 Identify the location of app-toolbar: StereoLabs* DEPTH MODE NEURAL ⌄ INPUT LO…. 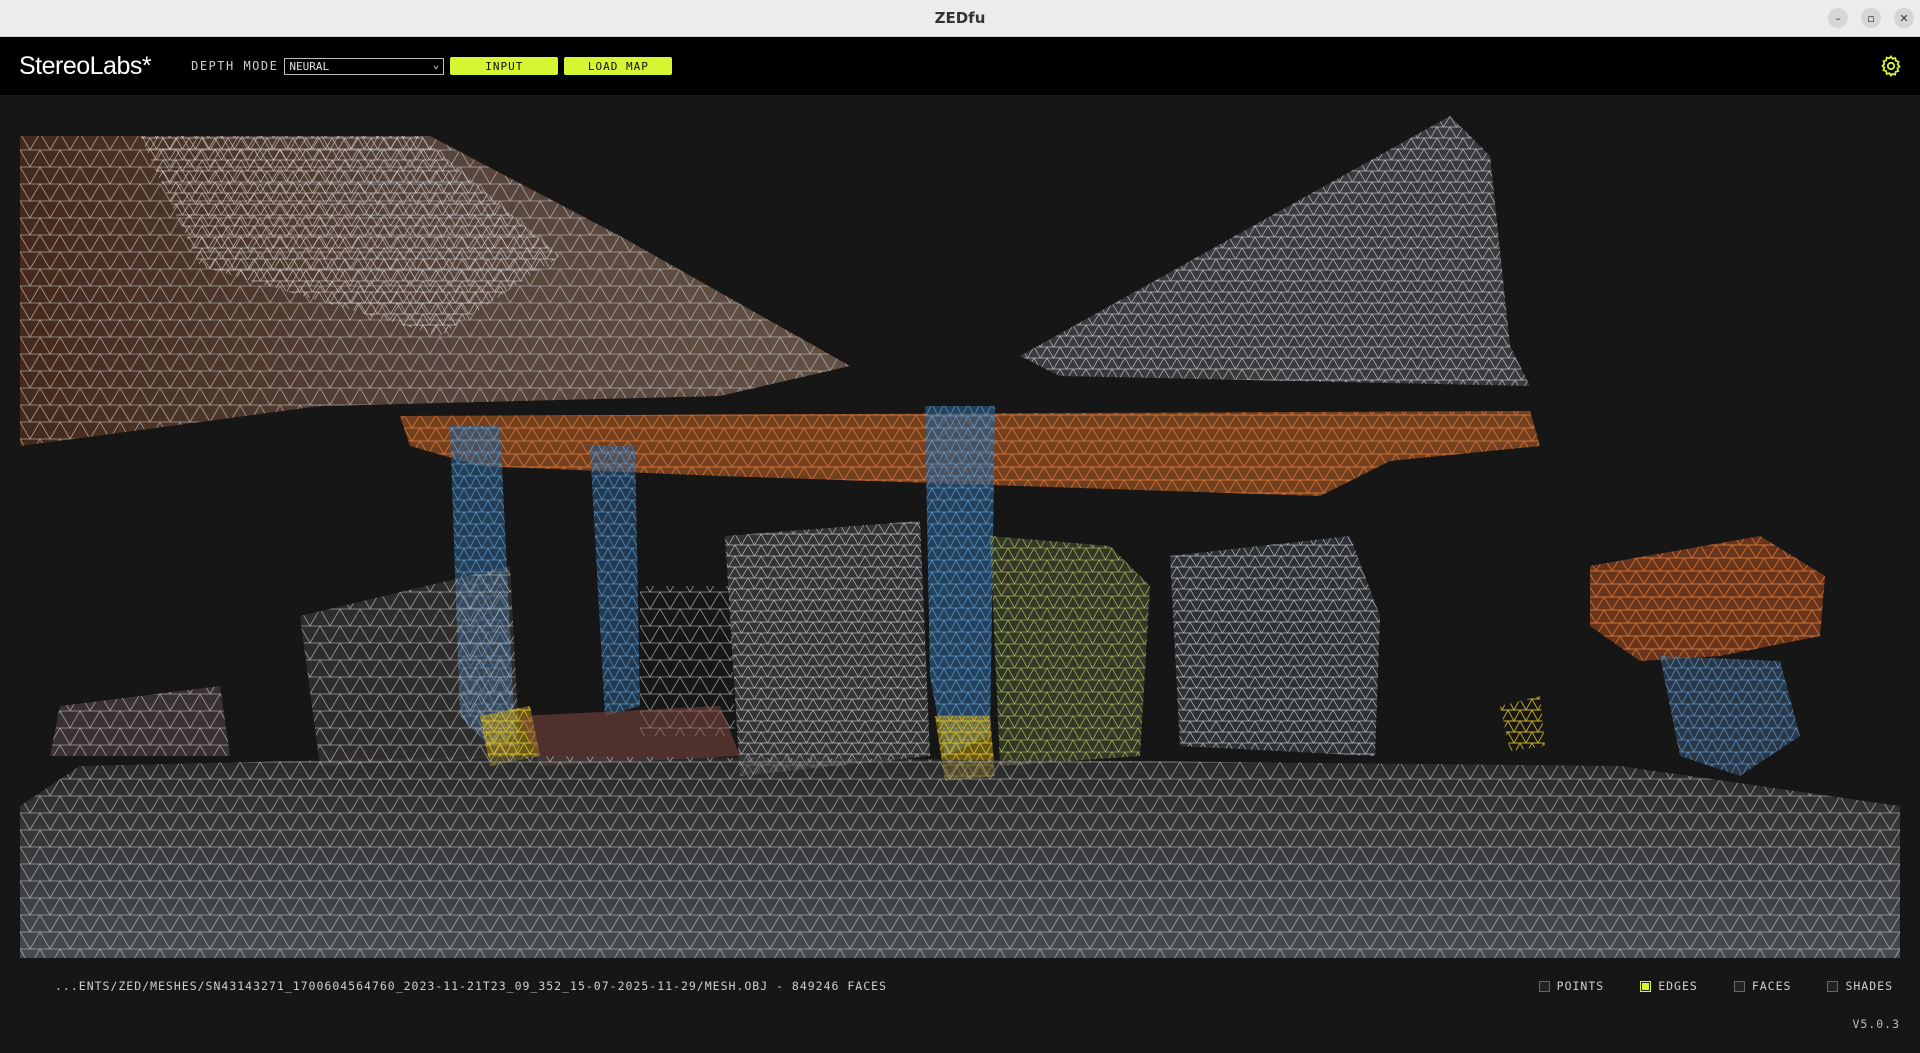
(960, 66).